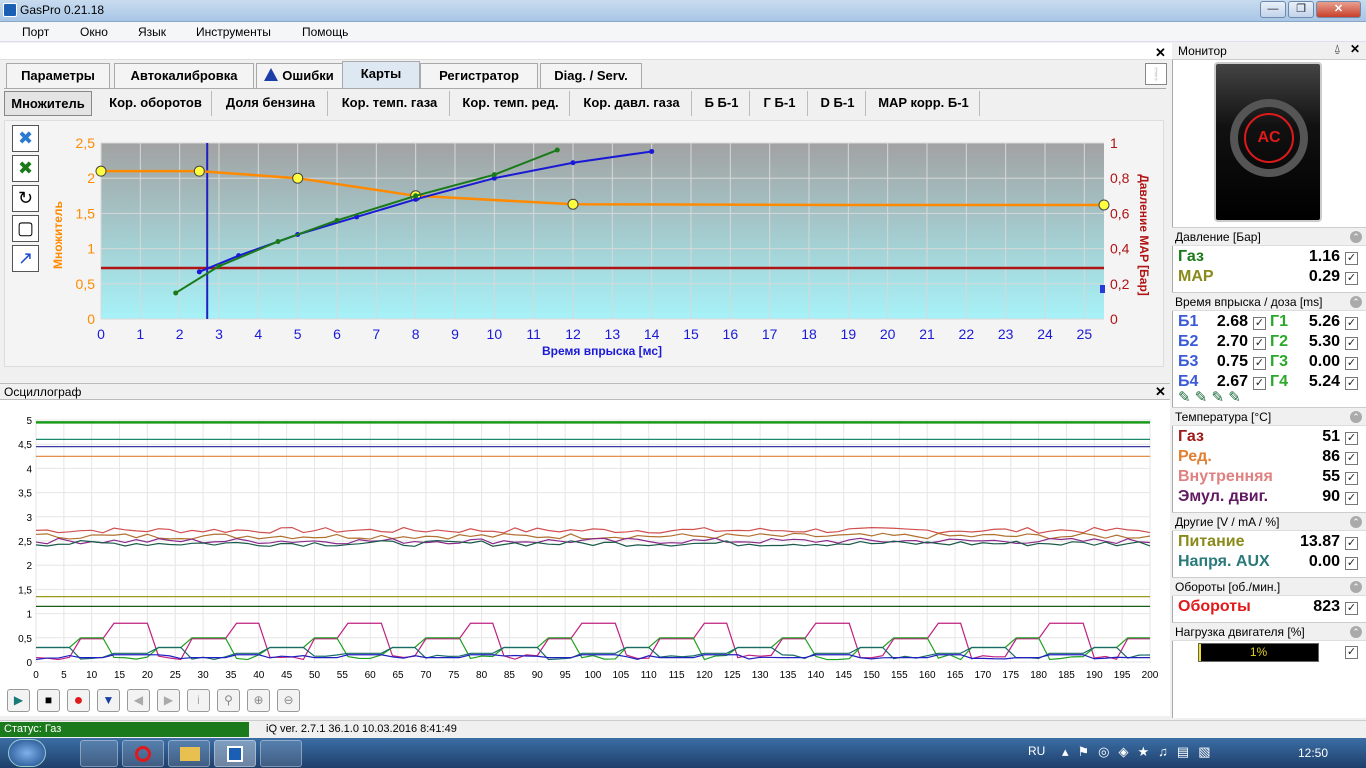 The image size is (1366, 768). Describe the element at coordinates (259, 675) in the screenshot. I see `osc-x-tick: 40` at that location.